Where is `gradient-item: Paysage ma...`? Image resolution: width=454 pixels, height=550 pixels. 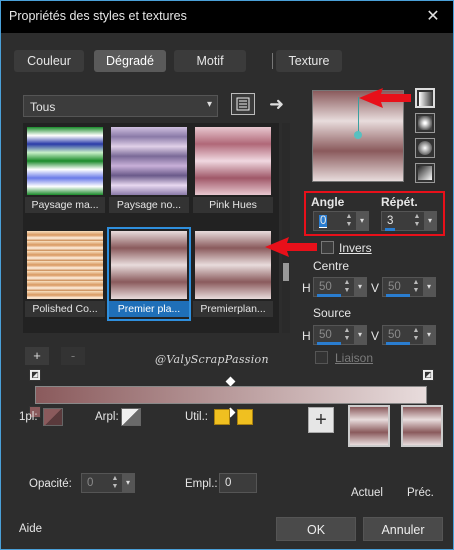
gradient-item: Paysage ma... is located at coordinates (65, 170).